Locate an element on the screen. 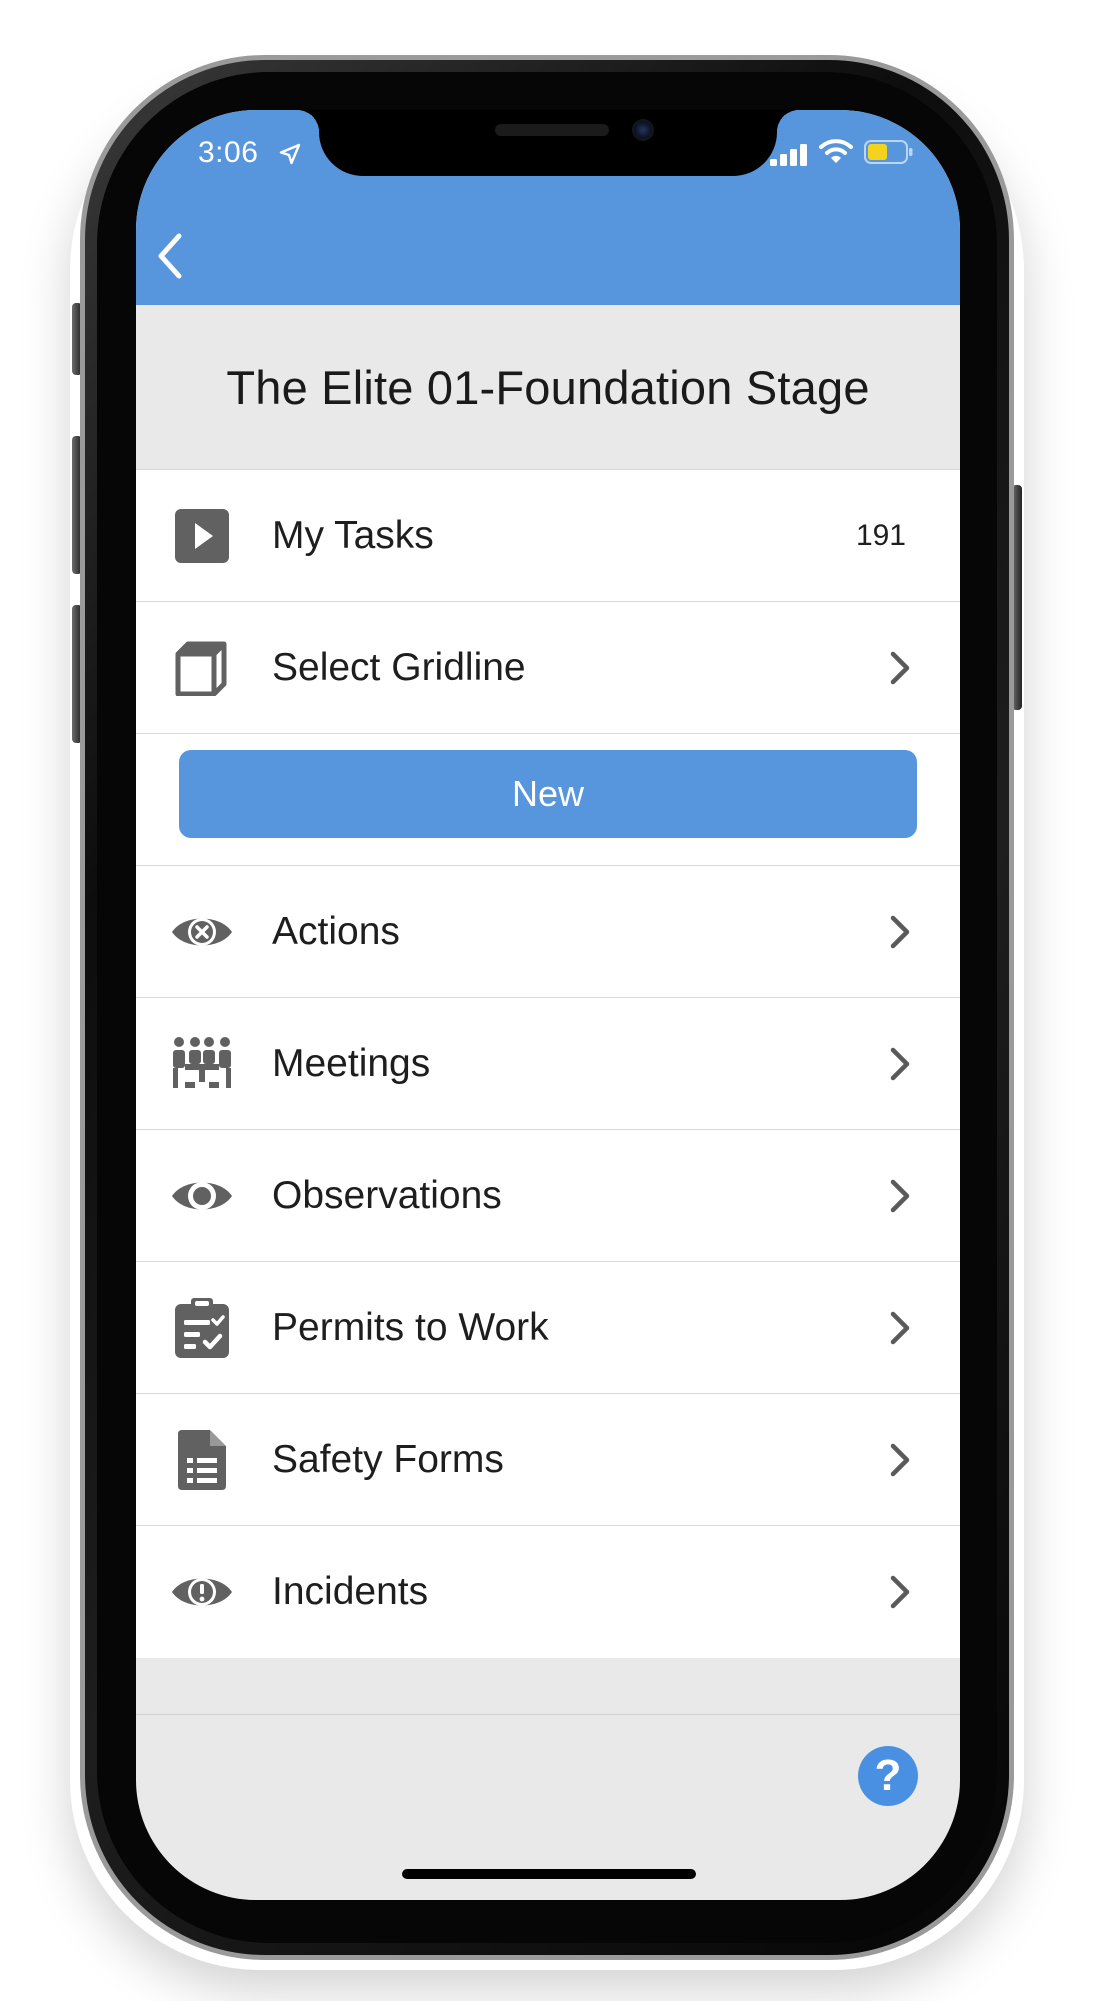 The image size is (1094, 2001). menu-item-permits-to-work: Permits to Work is located at coordinates (548, 1328).